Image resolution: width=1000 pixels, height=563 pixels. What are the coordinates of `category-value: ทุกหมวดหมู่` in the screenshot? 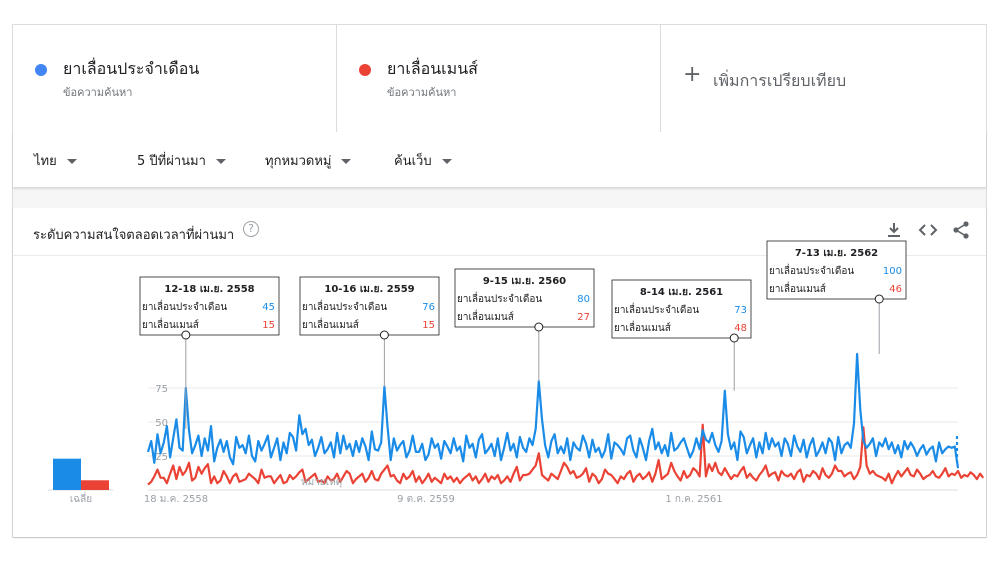 It's located at (298, 161).